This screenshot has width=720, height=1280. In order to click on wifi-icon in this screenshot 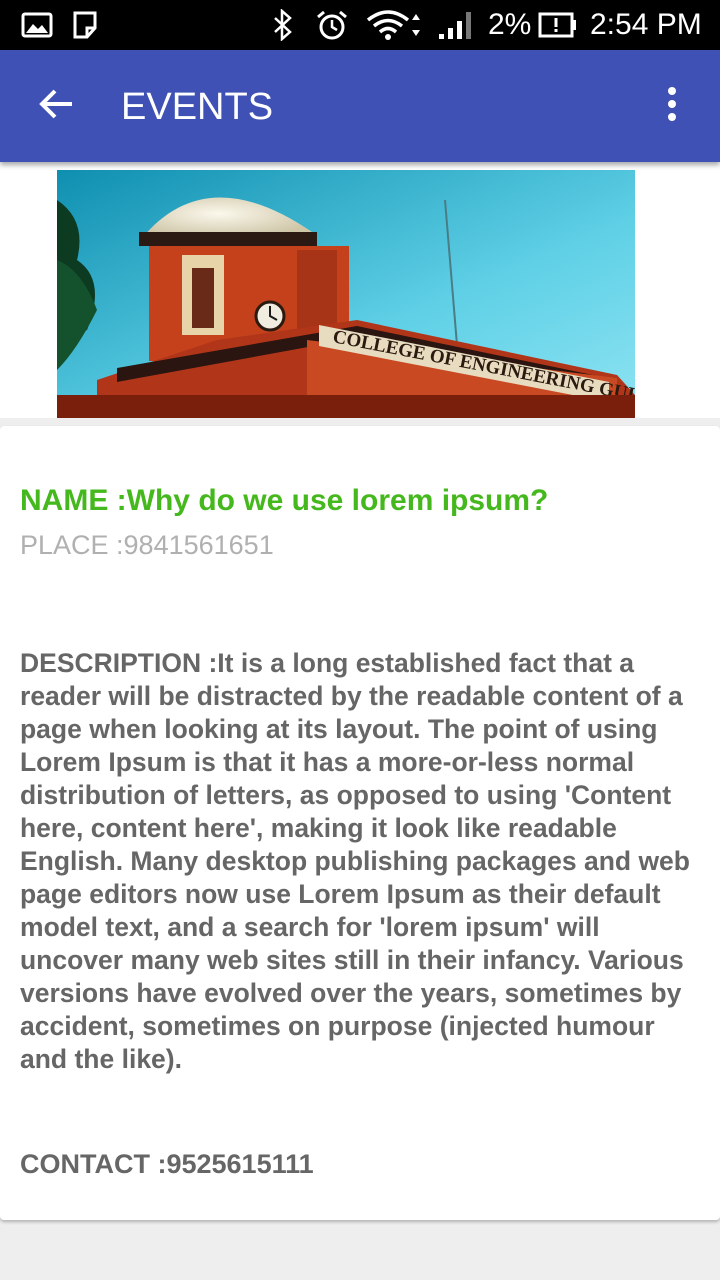, I will do `click(395, 25)`.